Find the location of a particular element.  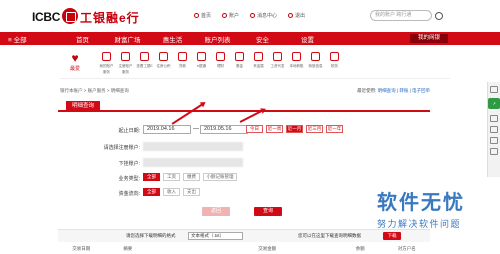

type-payment: 缴费 is located at coordinates (191, 177).